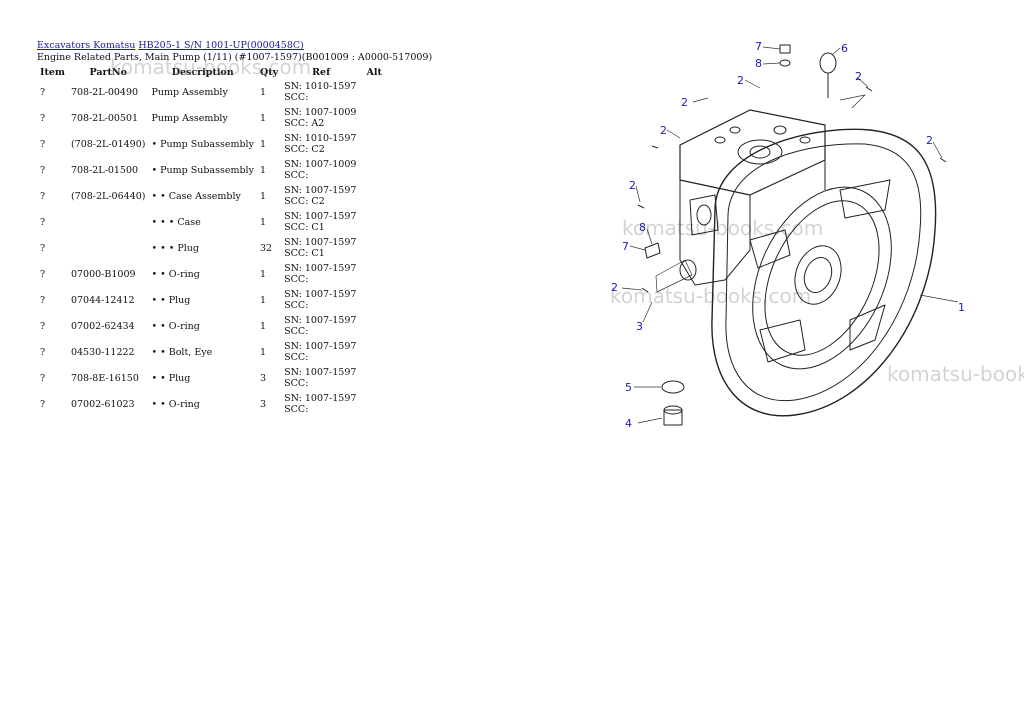 Image resolution: width=1024 pixels, height=725 pixels. I want to click on callout-1: 1, so click(961, 307).